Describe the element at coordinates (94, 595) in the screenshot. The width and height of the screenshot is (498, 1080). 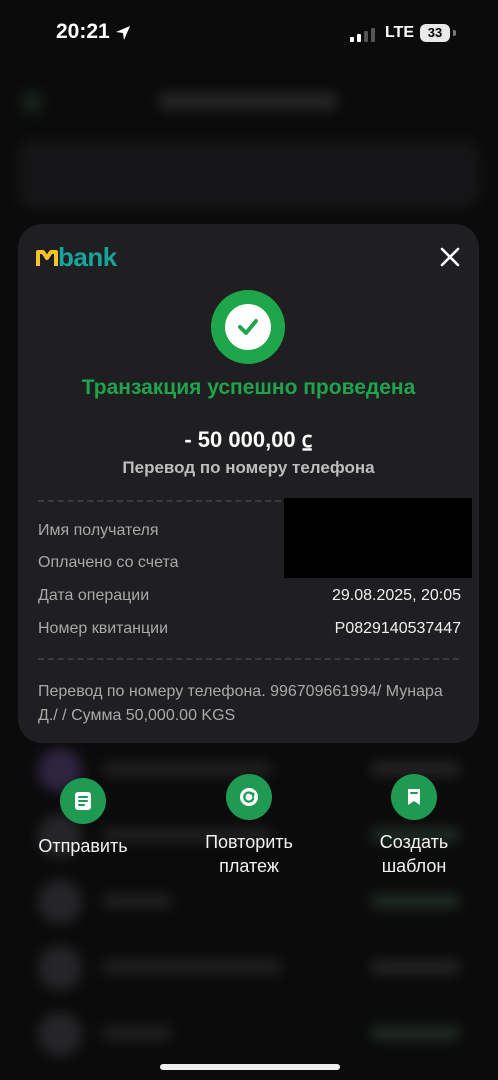
I see `detail-label: Дата операции` at that location.